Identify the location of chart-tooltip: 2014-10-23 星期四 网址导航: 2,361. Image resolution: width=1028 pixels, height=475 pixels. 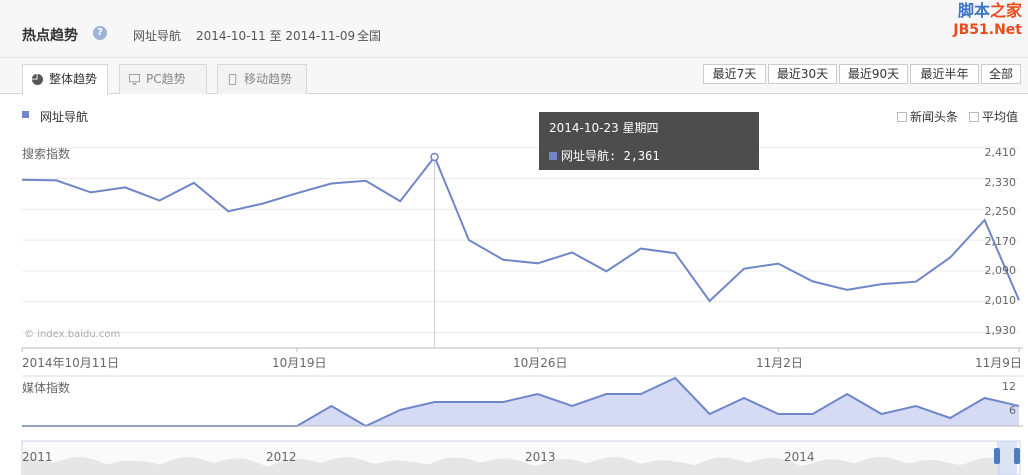
(649, 141).